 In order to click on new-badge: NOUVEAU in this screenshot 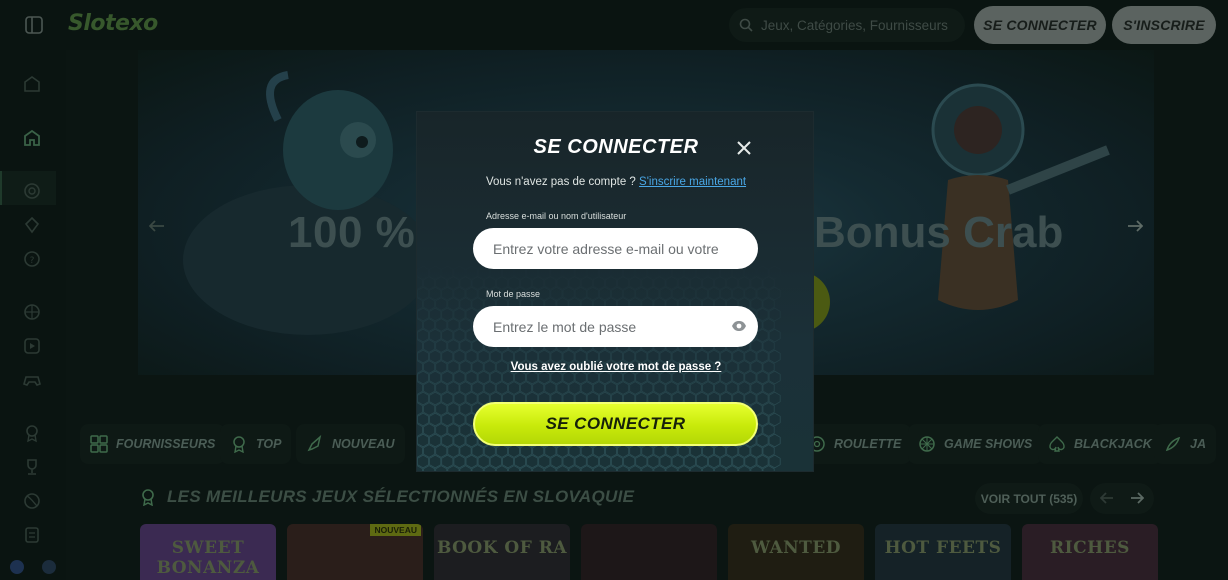, I will do `click(395, 530)`.